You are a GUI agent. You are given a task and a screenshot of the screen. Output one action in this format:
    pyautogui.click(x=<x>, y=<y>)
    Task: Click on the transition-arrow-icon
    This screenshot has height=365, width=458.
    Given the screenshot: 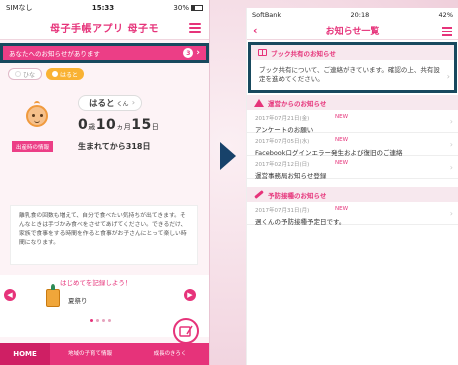 What is the action you would take?
    pyautogui.click(x=228, y=156)
    